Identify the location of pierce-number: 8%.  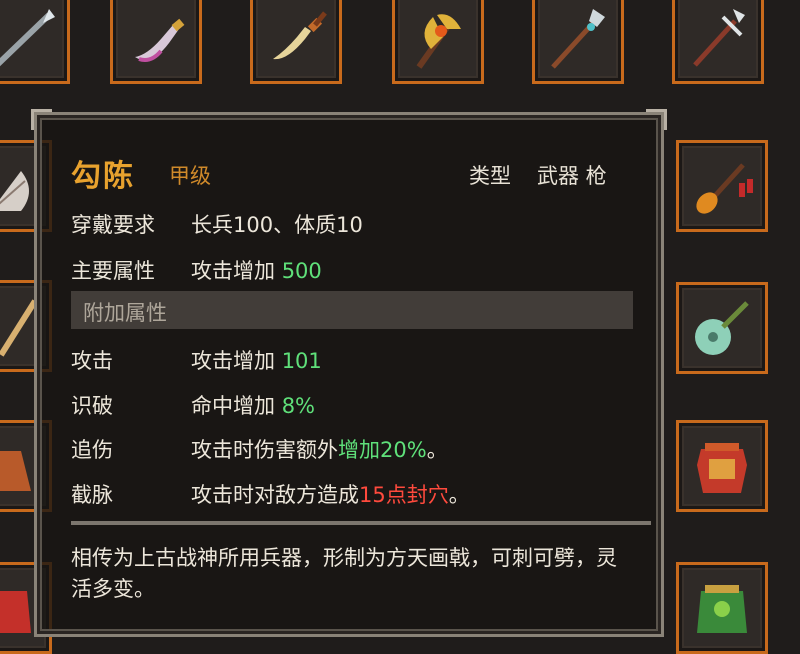
(298, 406).